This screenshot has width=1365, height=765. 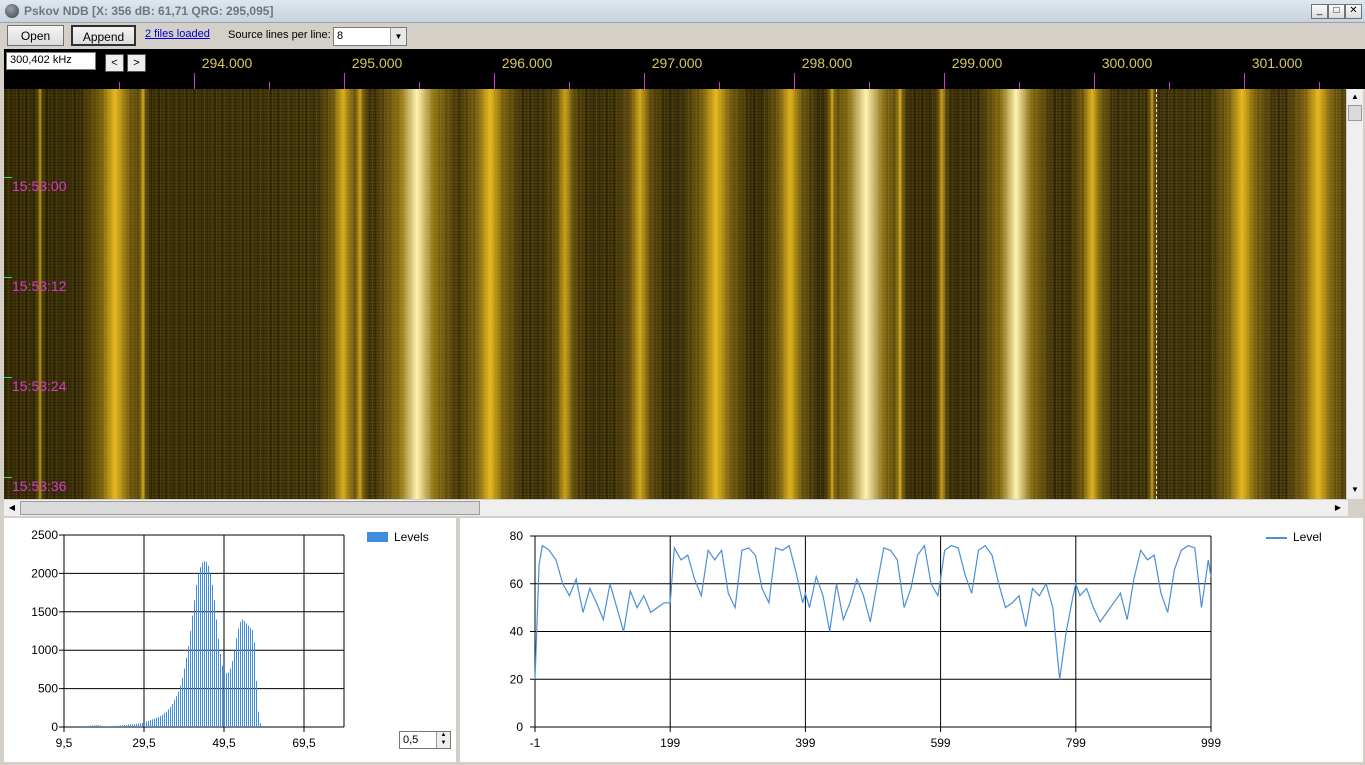 I want to click on next-button: >, so click(x=136, y=63).